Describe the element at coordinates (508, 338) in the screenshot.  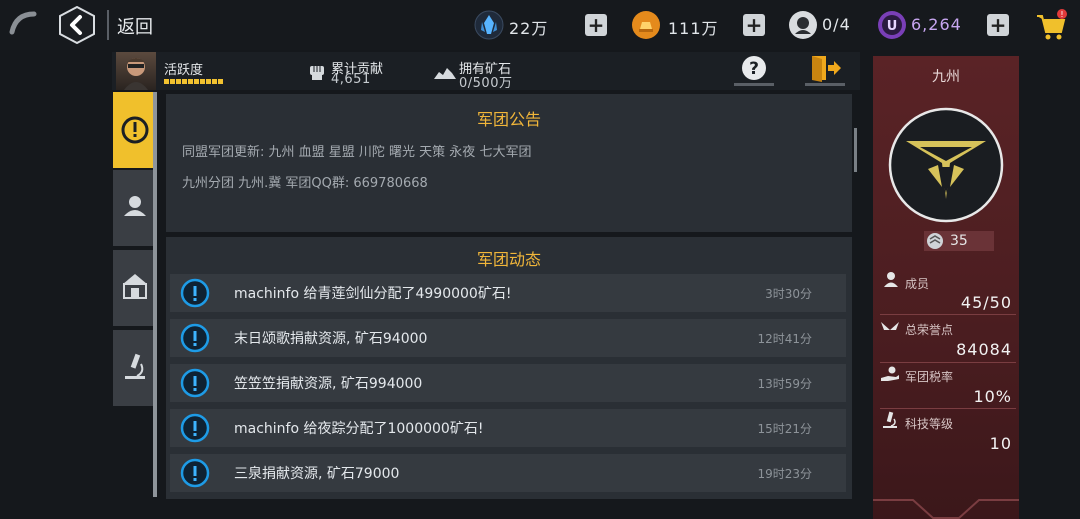
I see `news-item: 末日颂歌捐献资源, 矿石94000 12时41分` at that location.